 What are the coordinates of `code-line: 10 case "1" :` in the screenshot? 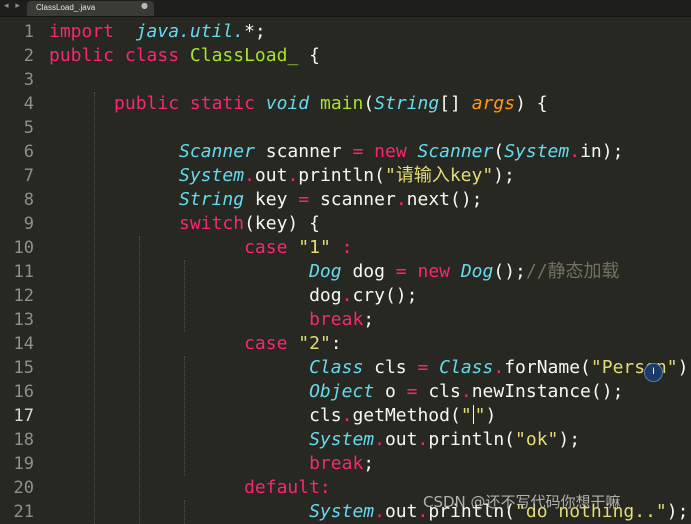 It's located at (345, 248).